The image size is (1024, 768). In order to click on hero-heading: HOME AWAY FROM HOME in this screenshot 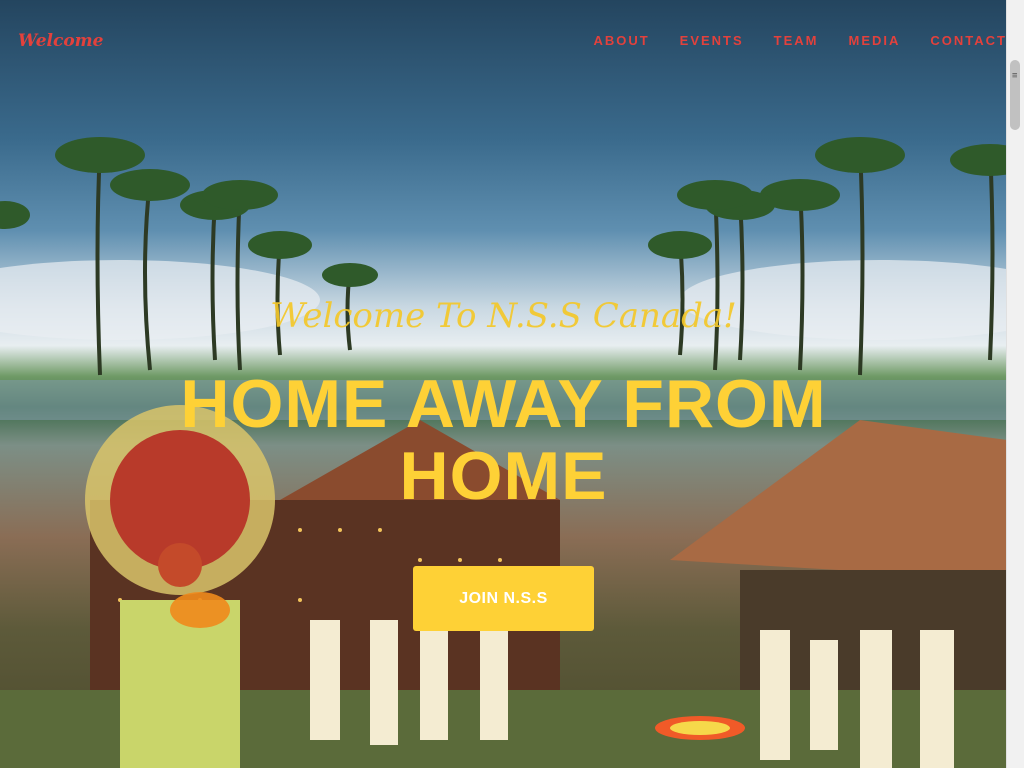, I will do `click(503, 440)`.